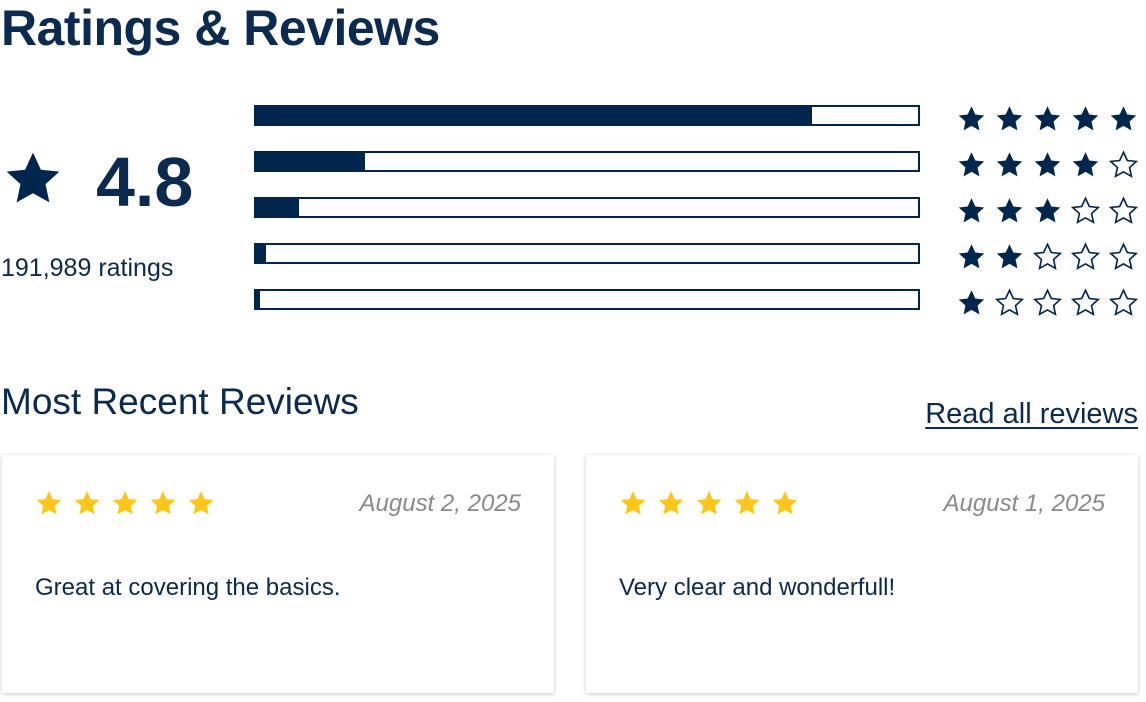 The height and width of the screenshot is (702, 1146). I want to click on rating-bar-4-star, so click(587, 161).